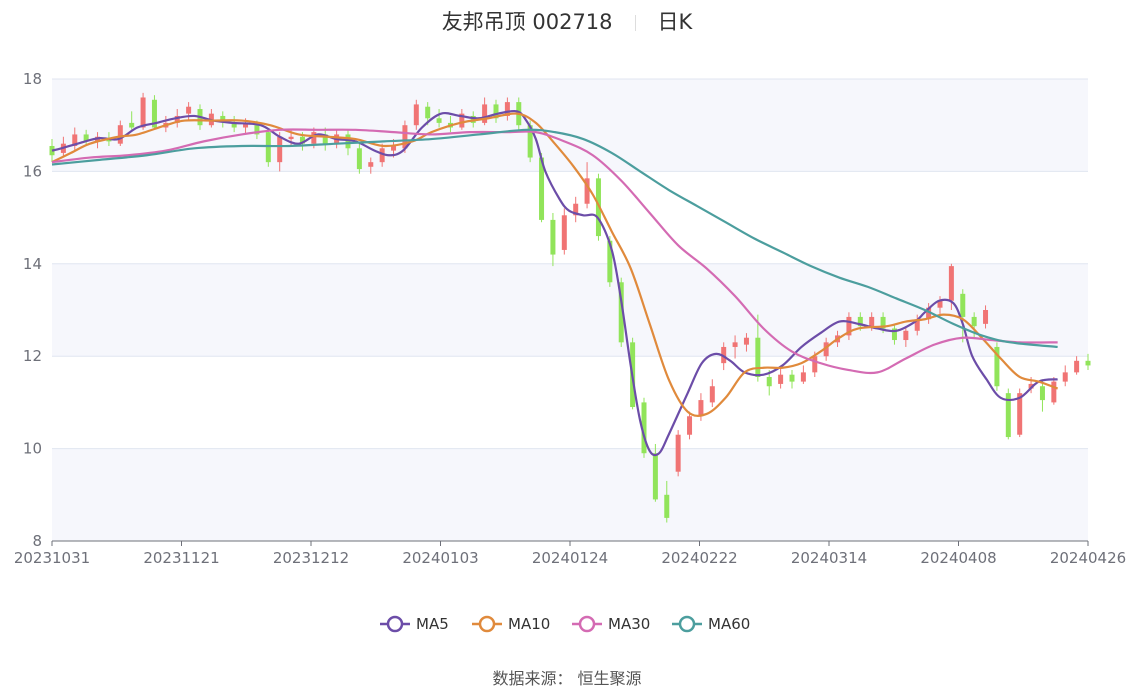 This screenshot has width=1134, height=689. Describe the element at coordinates (1088, 558) in the screenshot. I see `x-tick-label: 20240426` at that location.